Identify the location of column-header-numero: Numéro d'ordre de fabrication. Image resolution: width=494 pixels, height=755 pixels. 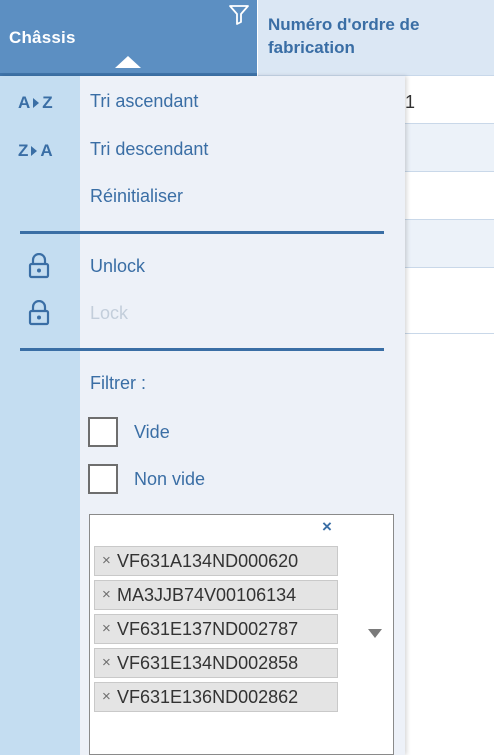
(376, 38).